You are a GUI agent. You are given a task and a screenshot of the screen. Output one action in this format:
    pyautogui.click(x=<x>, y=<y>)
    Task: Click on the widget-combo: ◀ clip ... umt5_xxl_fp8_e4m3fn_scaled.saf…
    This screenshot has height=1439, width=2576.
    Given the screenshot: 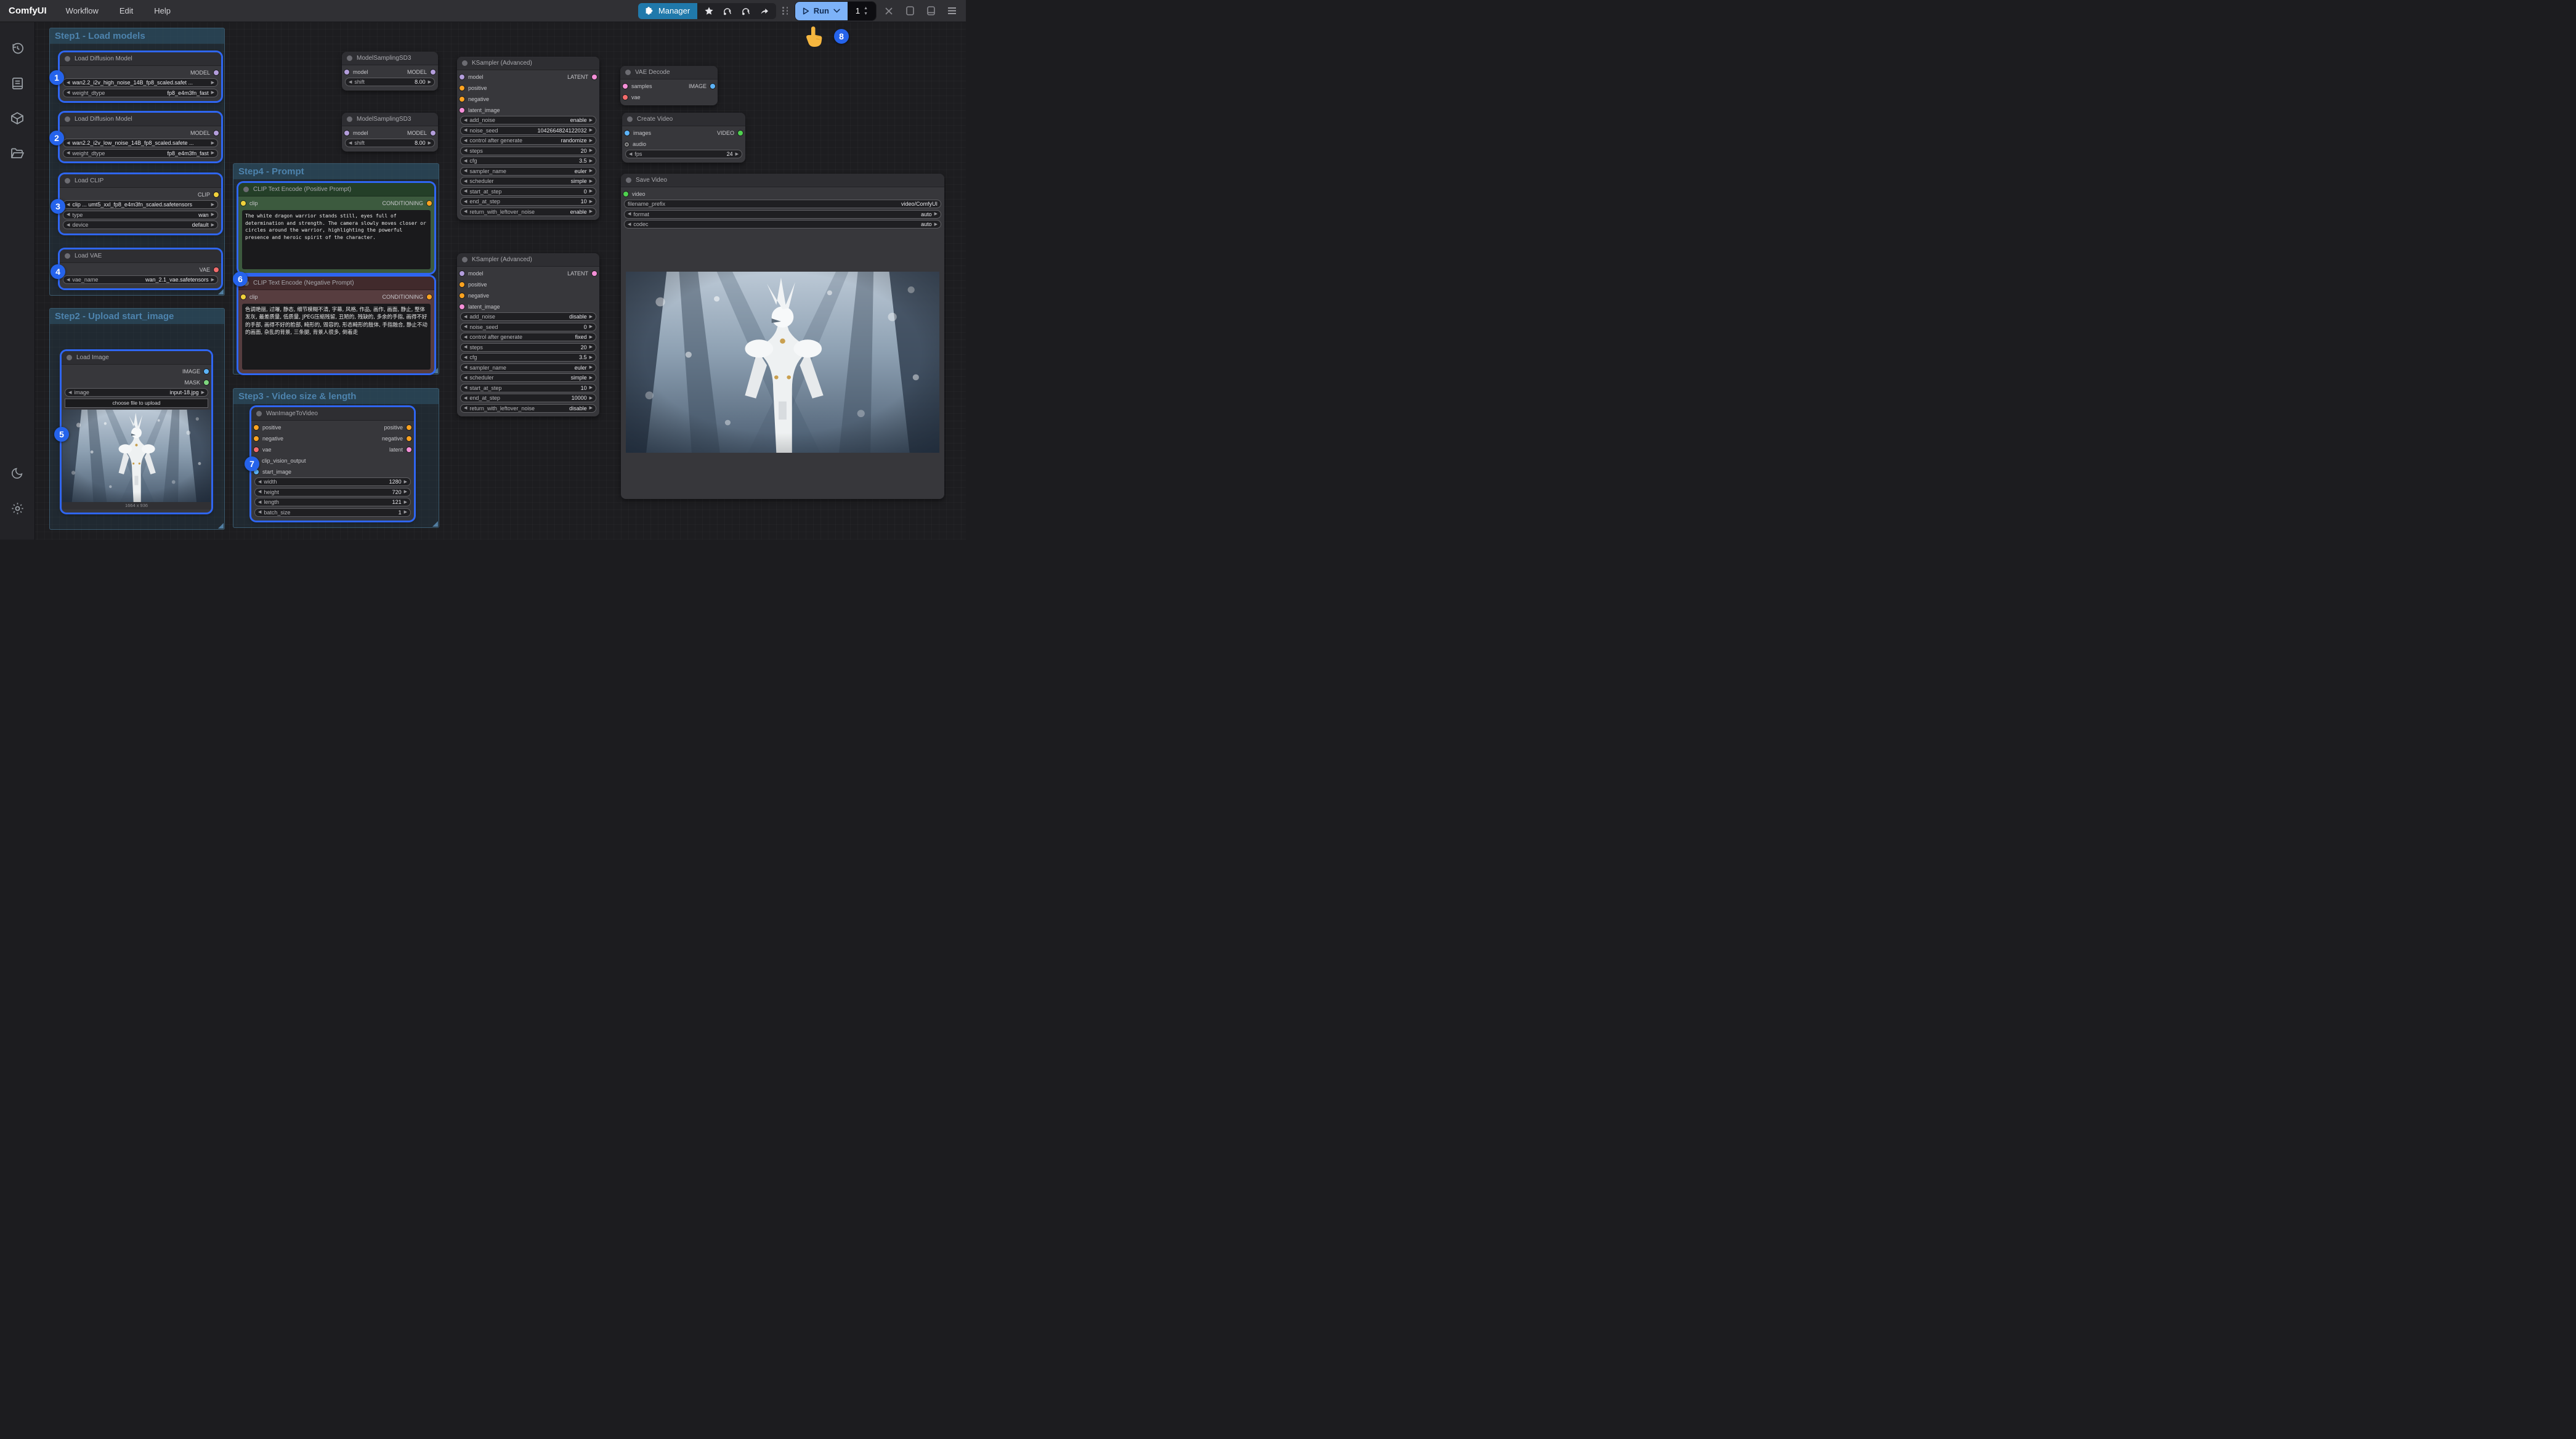 What is the action you would take?
    pyautogui.click(x=140, y=204)
    